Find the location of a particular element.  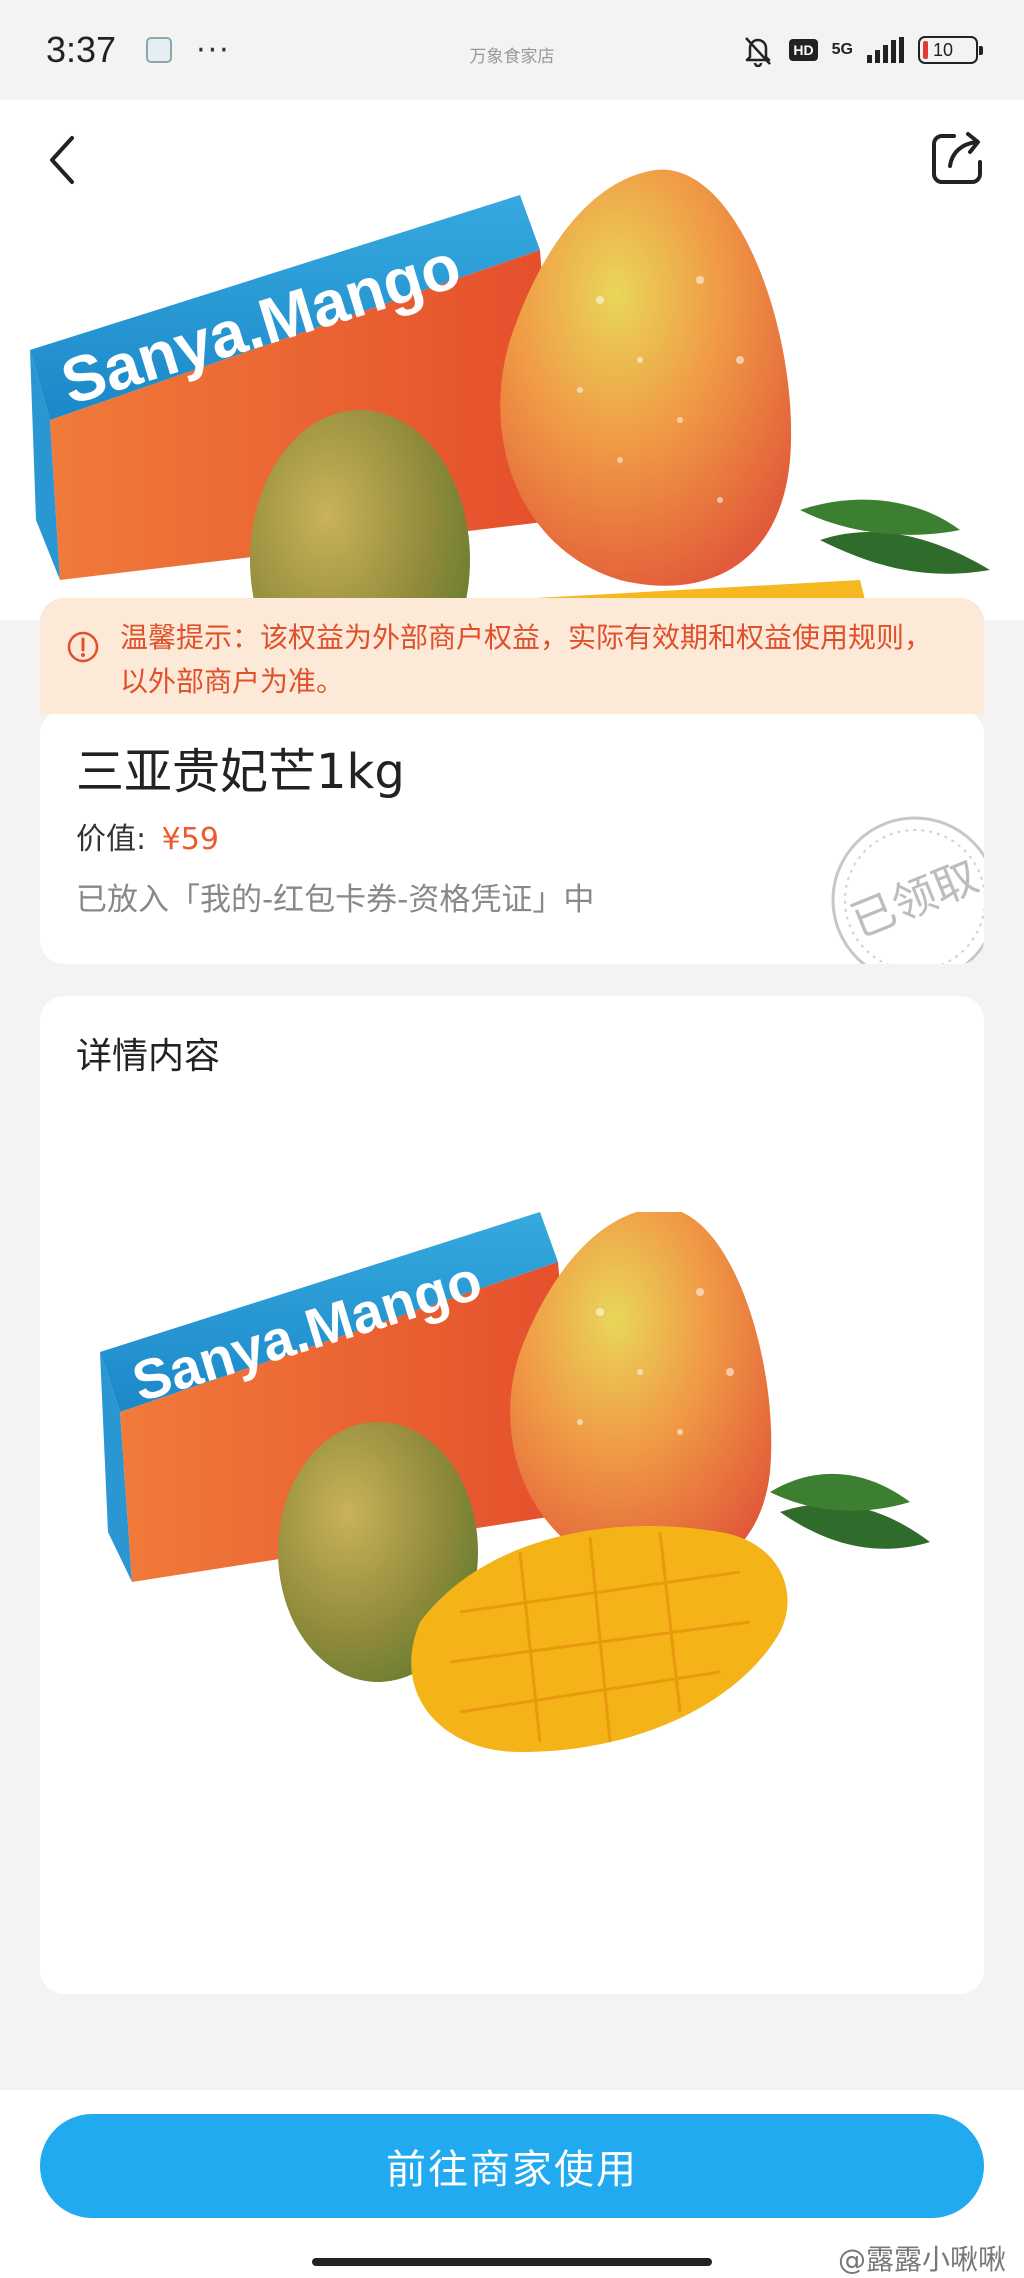

bottom-action-bar: 前往商家使用 @露露小啾啾 is located at coordinates (512, 2184).